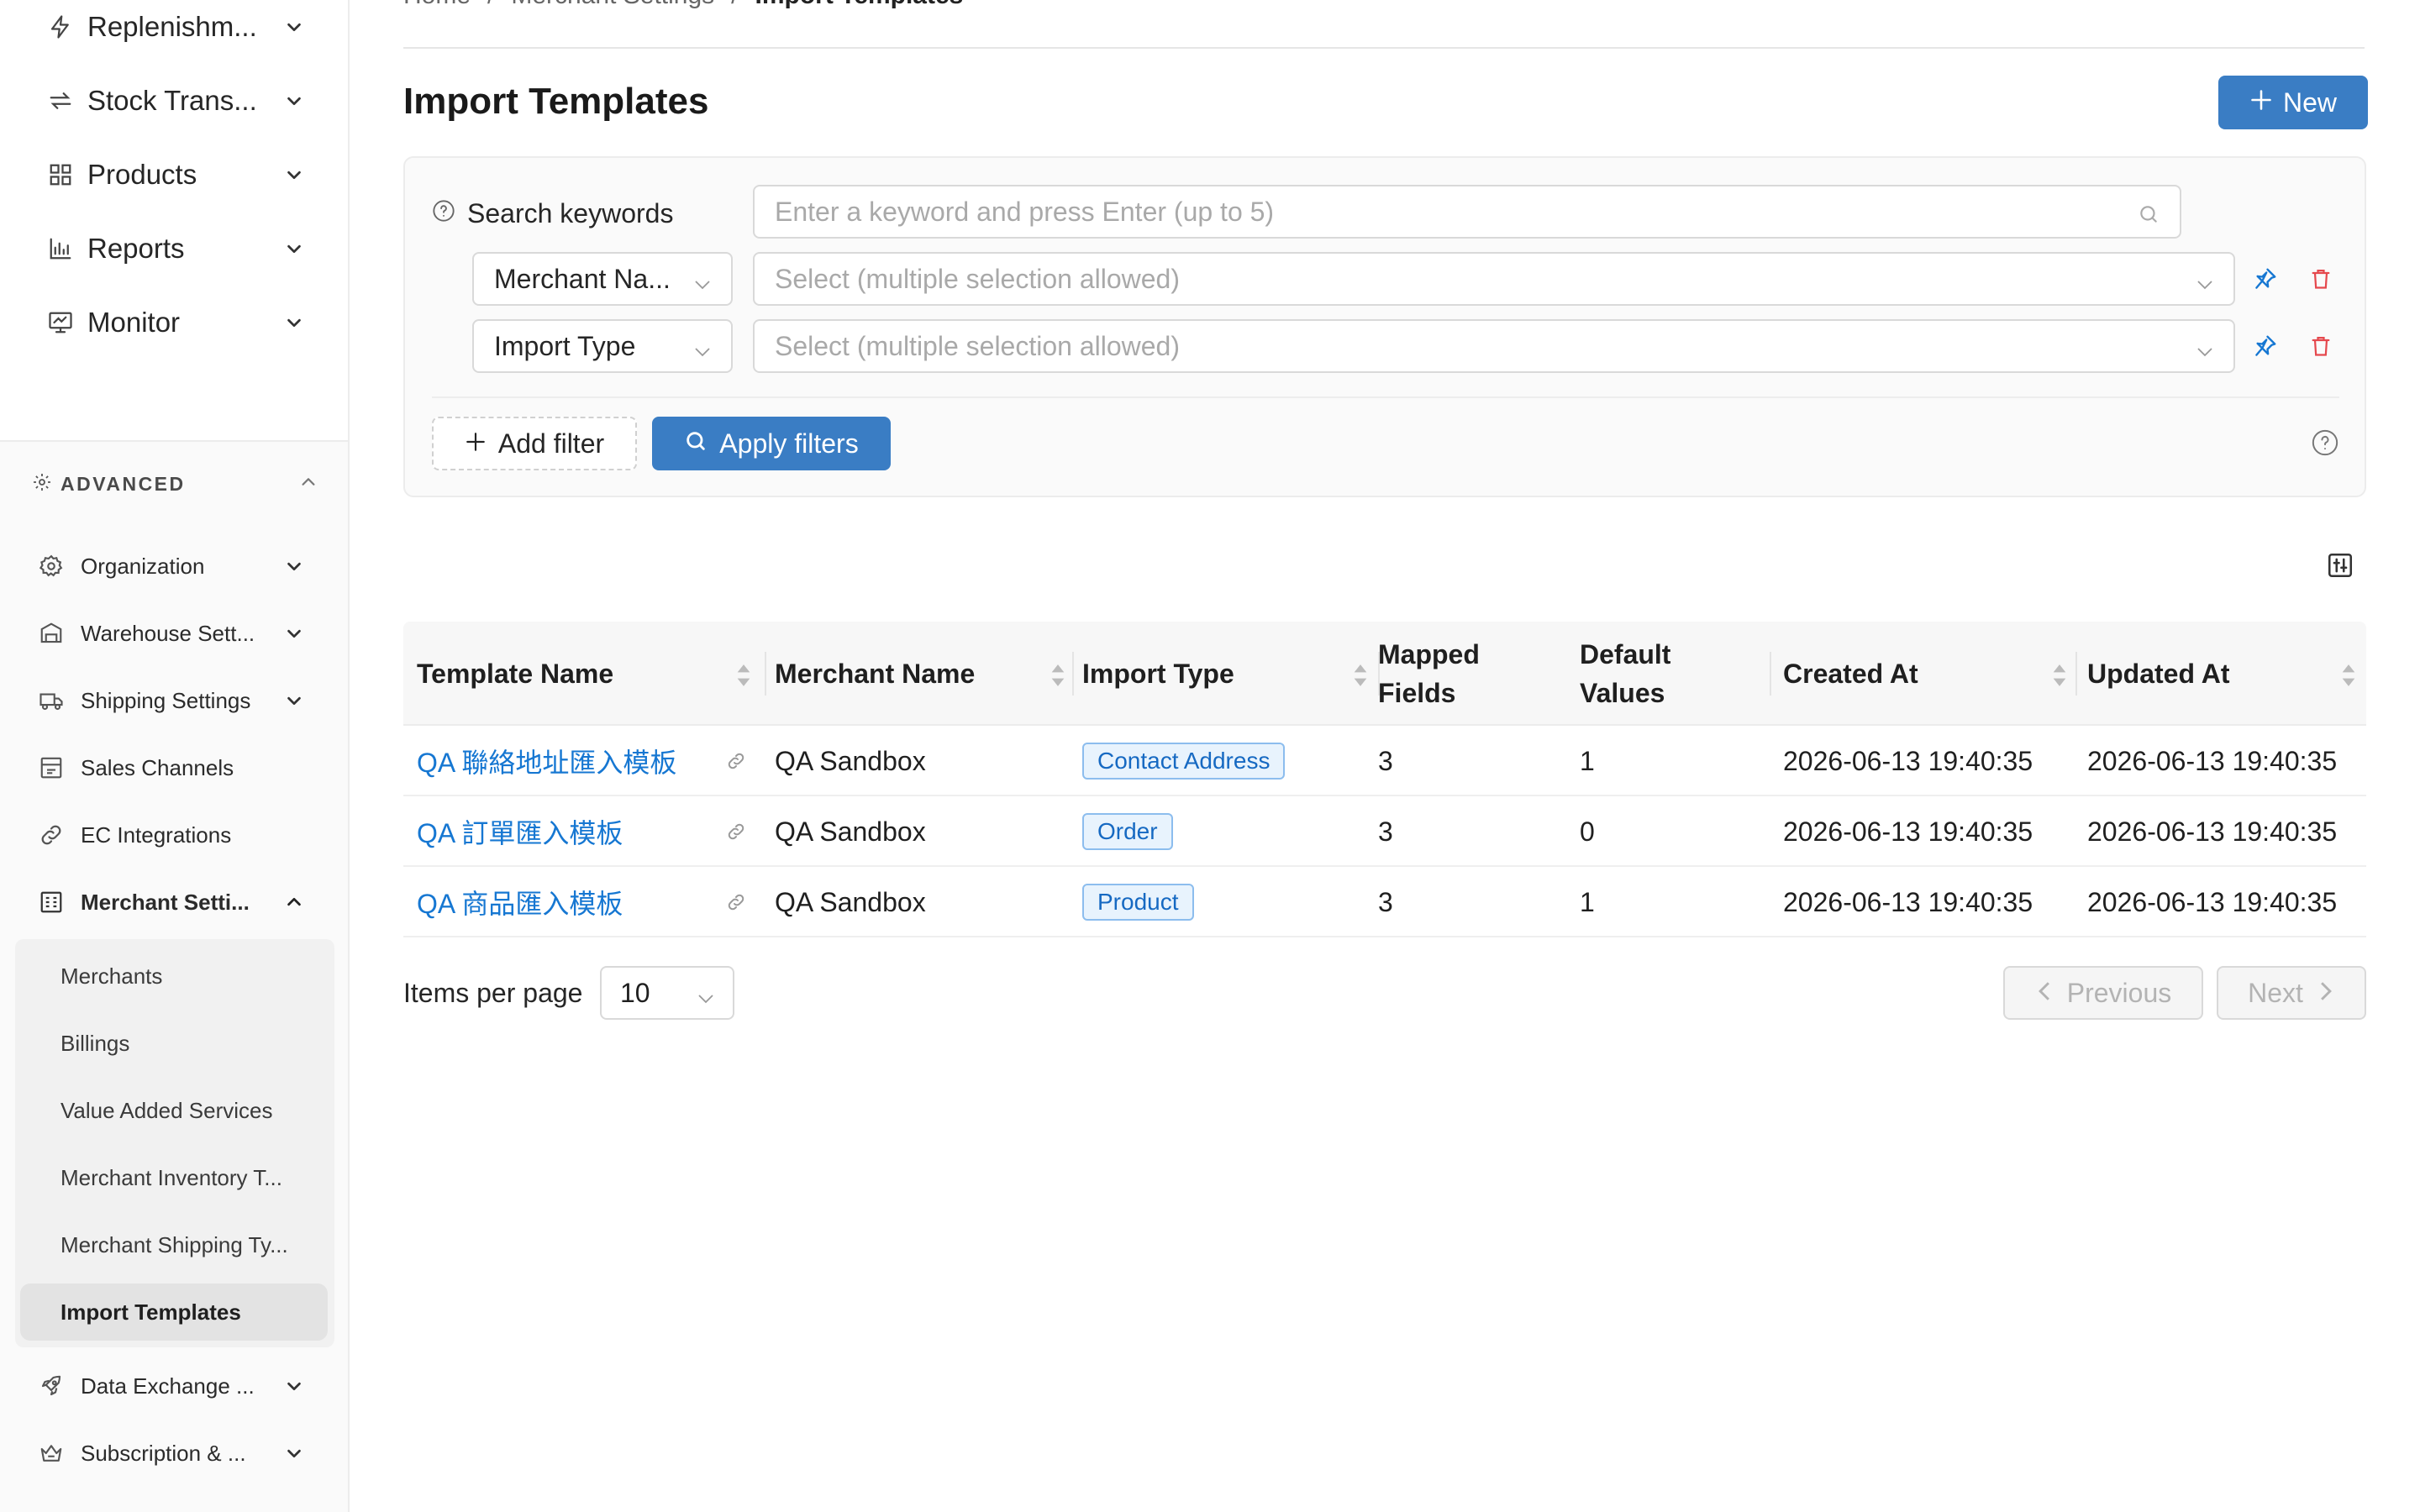 The height and width of the screenshot is (1512, 2420). What do you see at coordinates (143, 566) in the screenshot?
I see `sidebar-item-label: Organization` at bounding box center [143, 566].